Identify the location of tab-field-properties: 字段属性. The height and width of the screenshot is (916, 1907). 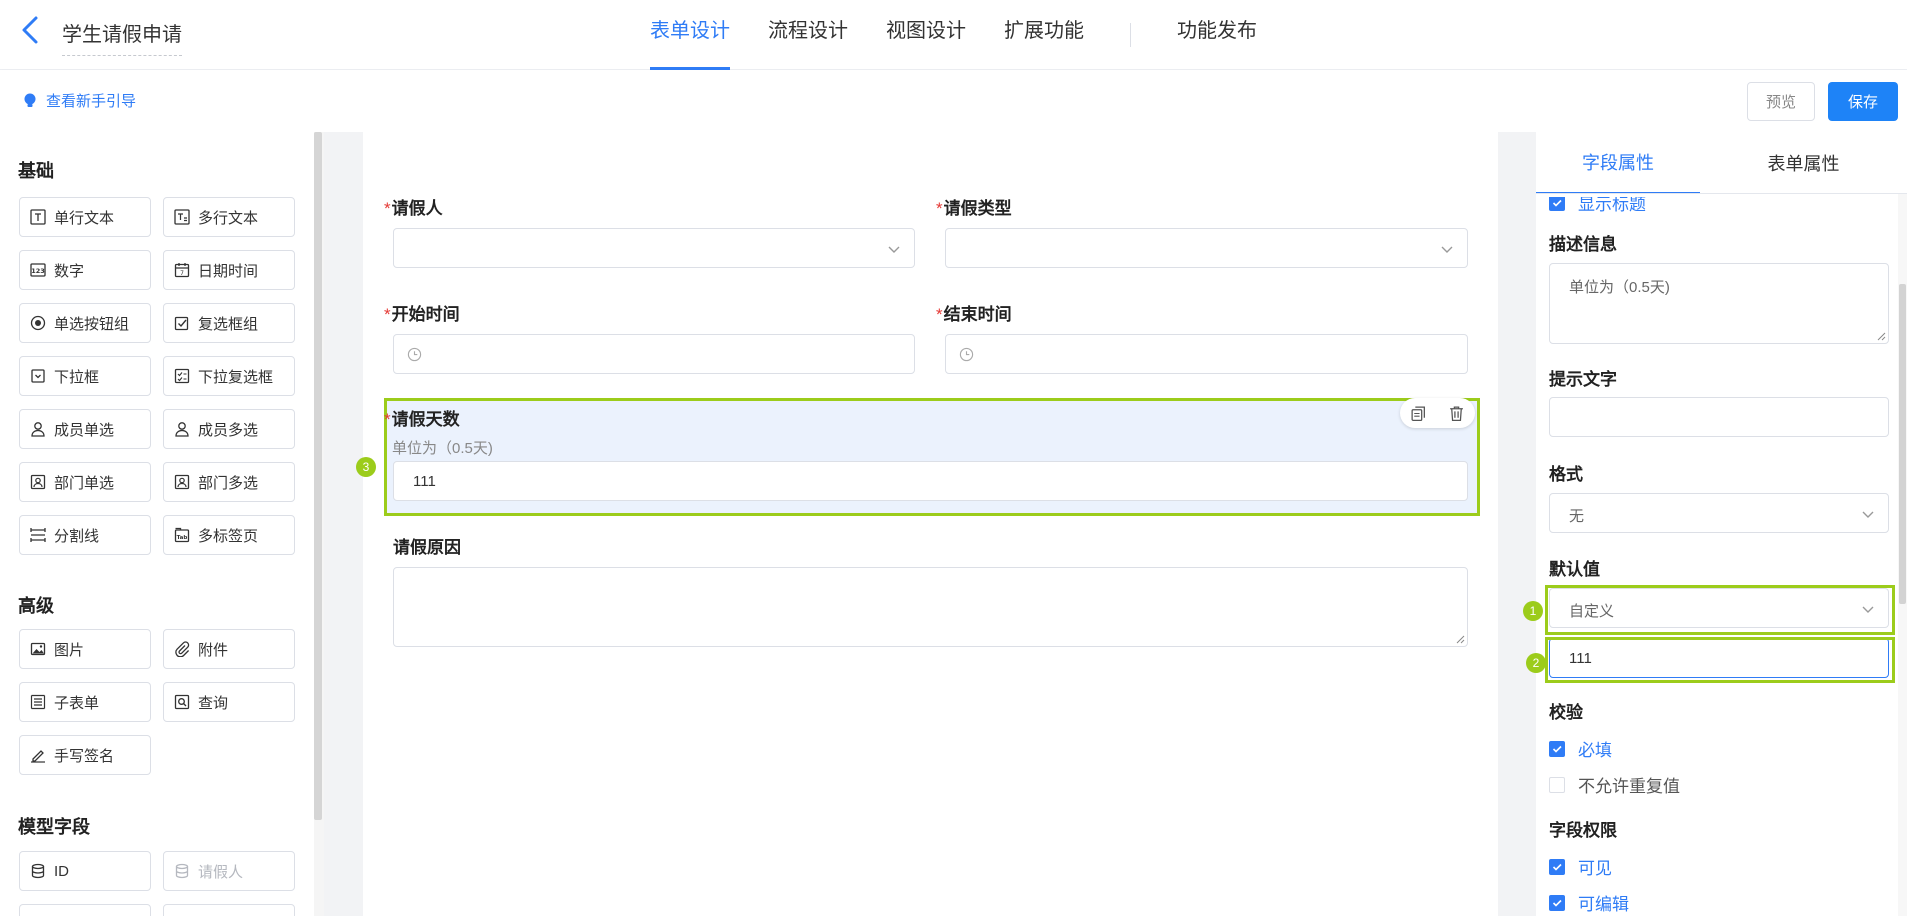
(1618, 163).